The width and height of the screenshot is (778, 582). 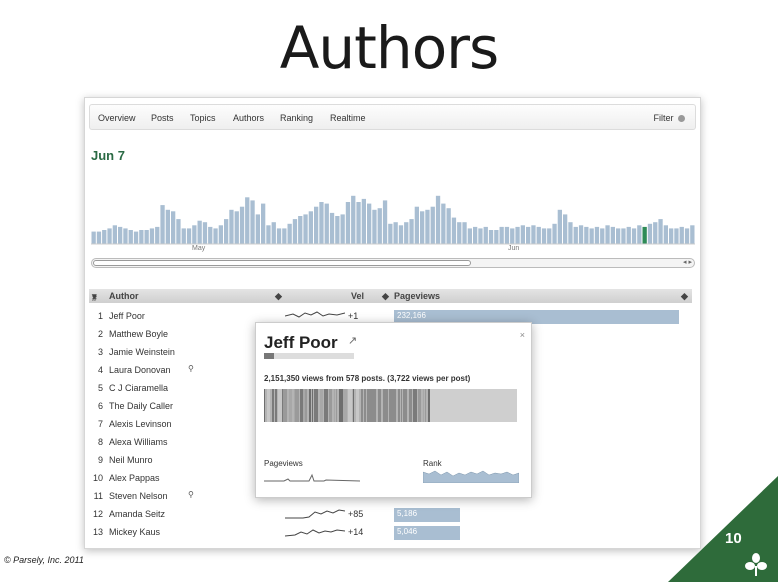 I want to click on month-label-may: May, so click(x=199, y=248).